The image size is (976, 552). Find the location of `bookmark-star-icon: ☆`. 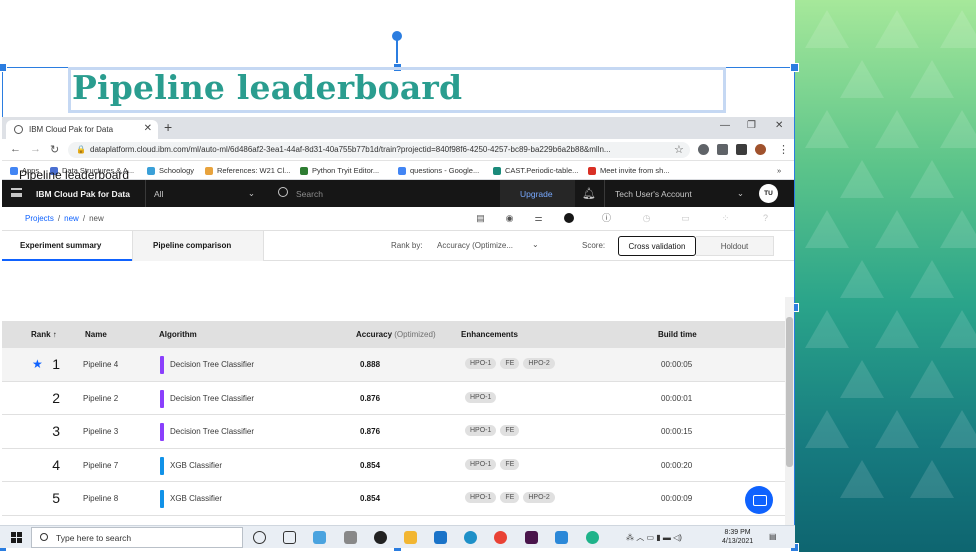

bookmark-star-icon: ☆ is located at coordinates (679, 149).